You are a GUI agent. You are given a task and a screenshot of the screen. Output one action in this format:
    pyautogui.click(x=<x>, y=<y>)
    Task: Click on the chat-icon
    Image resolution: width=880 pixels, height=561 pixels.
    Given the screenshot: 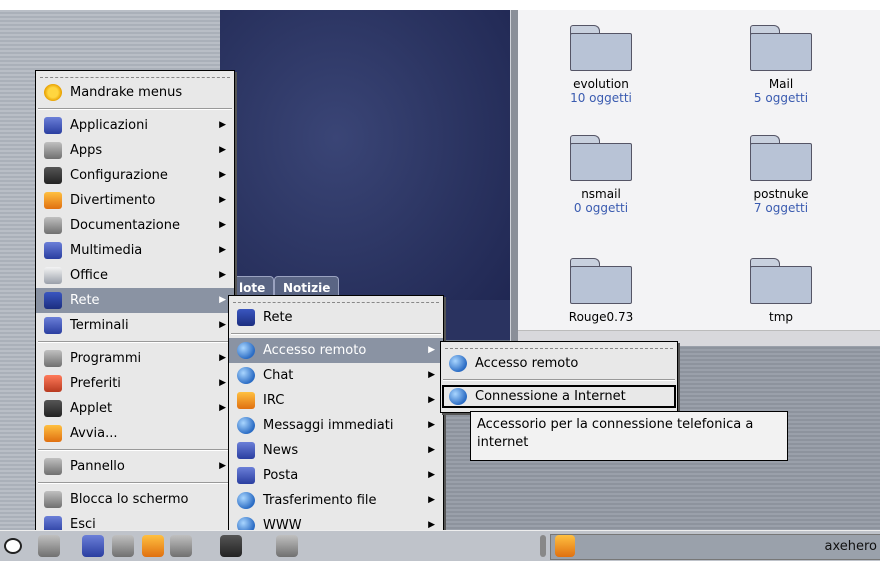 What is the action you would take?
    pyautogui.click(x=246, y=375)
    